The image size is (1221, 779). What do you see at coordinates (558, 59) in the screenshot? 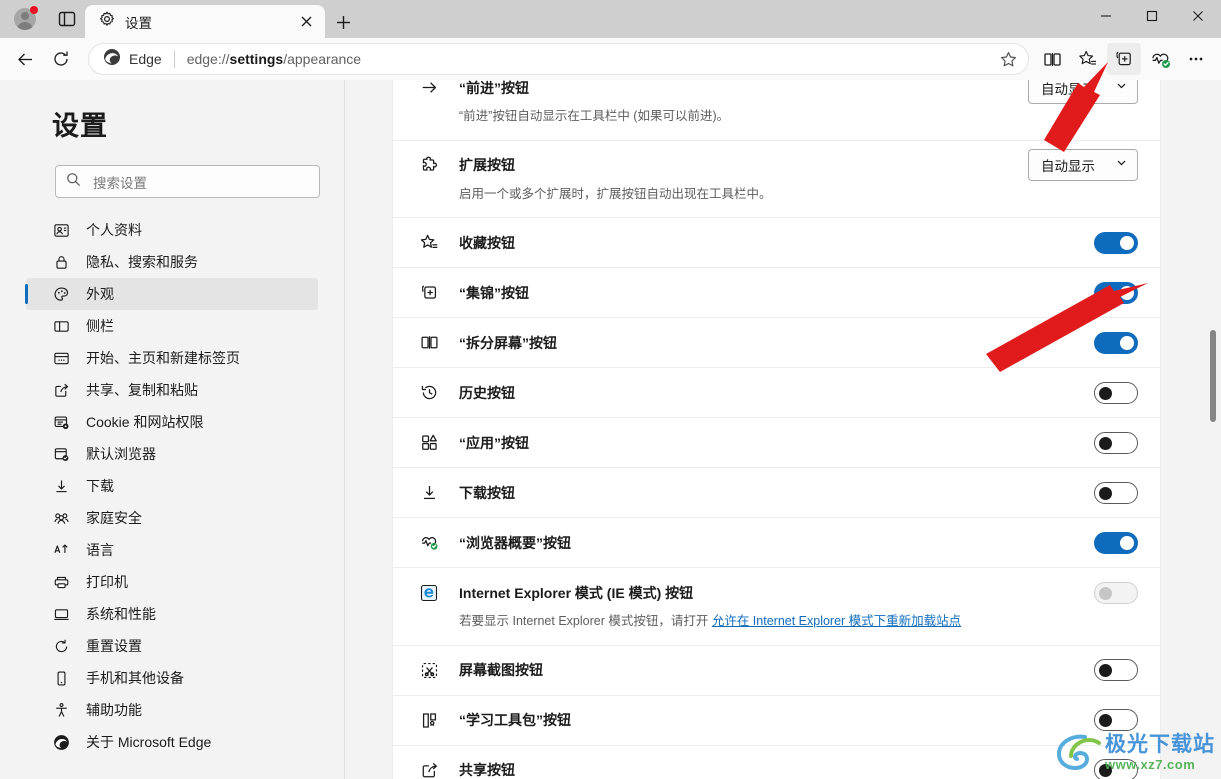
I see `address-bar: Edge edge://settings/appearance` at bounding box center [558, 59].